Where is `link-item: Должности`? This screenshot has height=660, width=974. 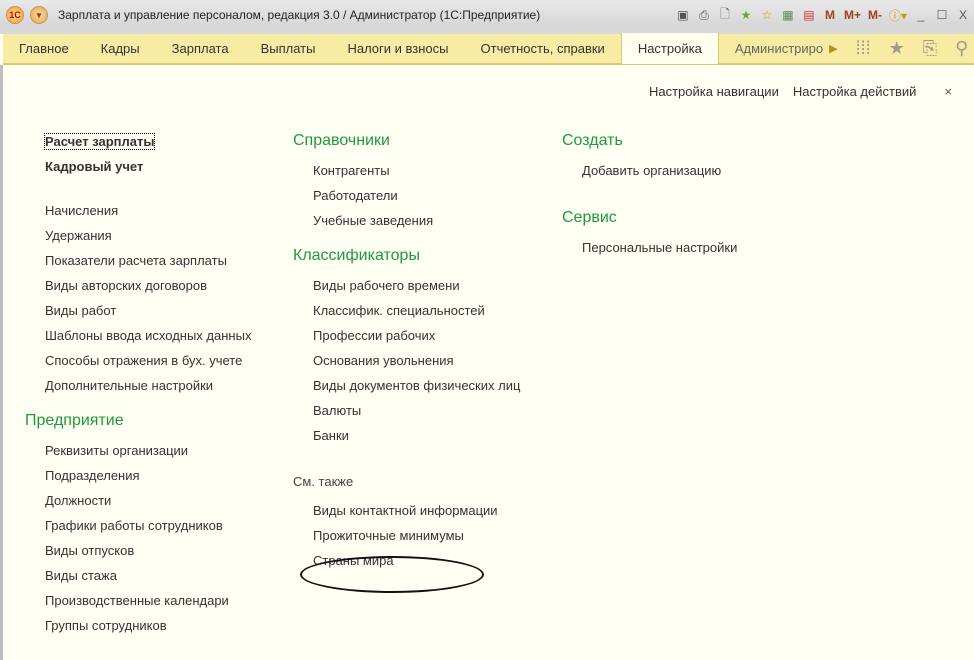 link-item: Должности is located at coordinates (138, 500).